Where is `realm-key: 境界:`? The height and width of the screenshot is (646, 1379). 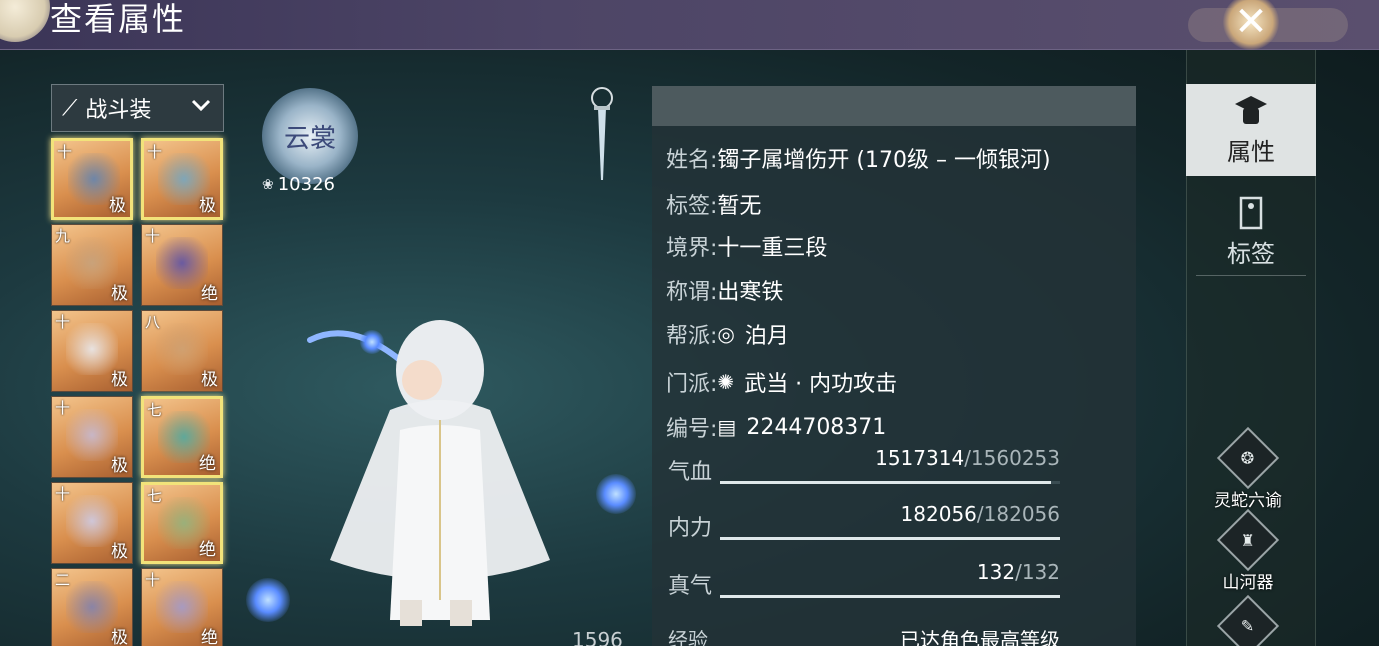
realm-key: 境界: is located at coordinates (692, 248).